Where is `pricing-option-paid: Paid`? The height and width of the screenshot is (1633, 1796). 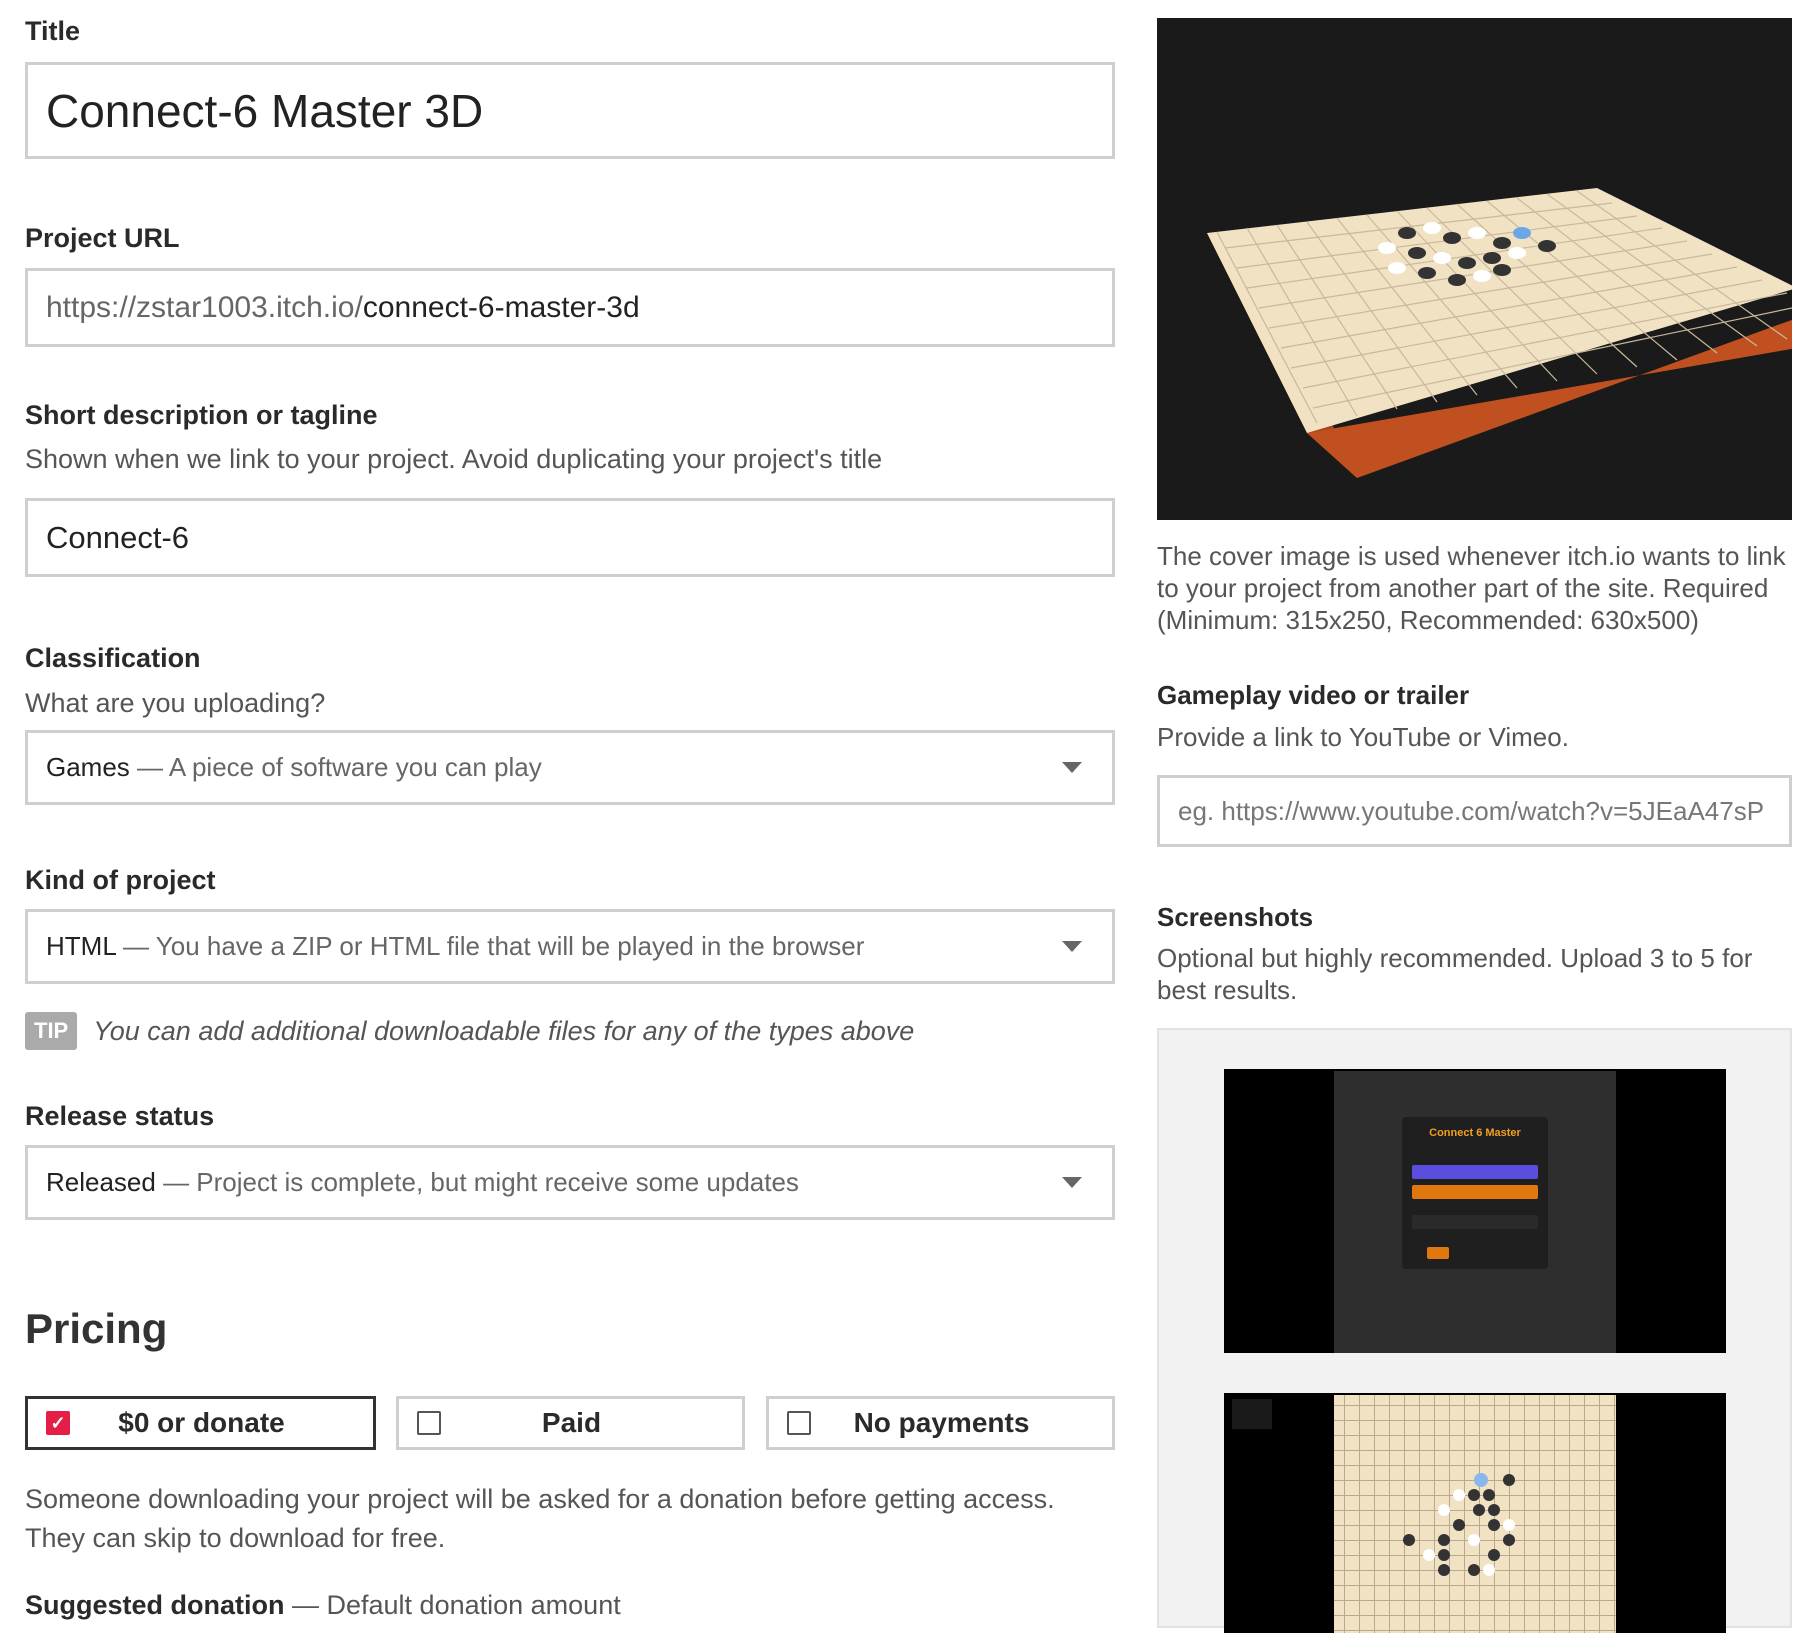
pricing-option-paid: Paid is located at coordinates (570, 1423).